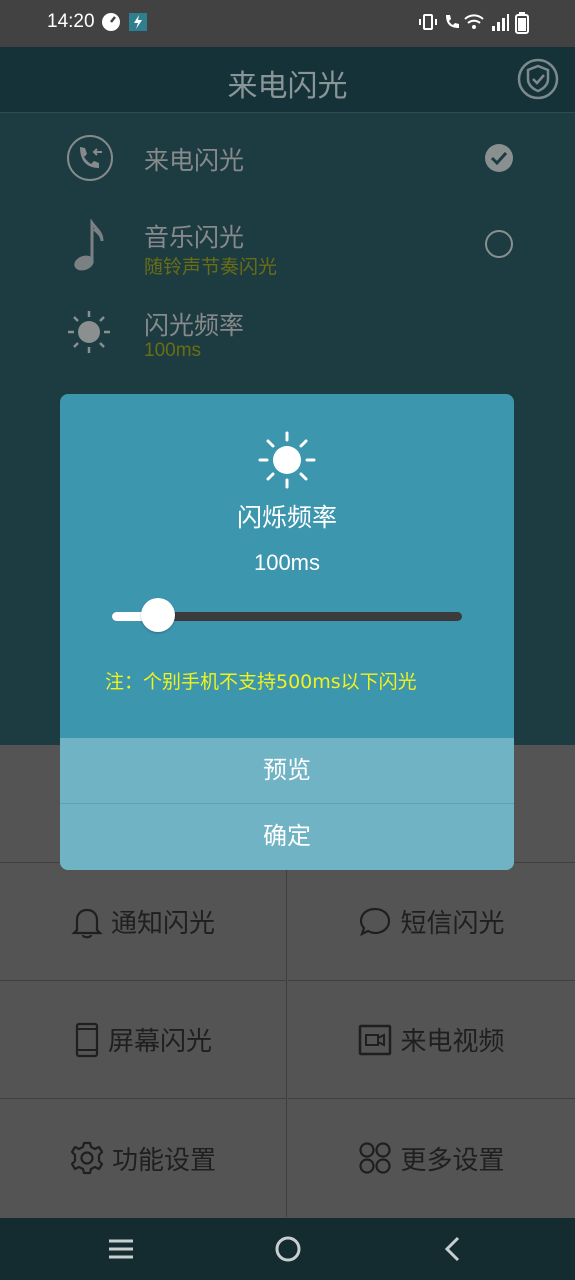  What do you see at coordinates (158, 615) in the screenshot?
I see `slider-thumb` at bounding box center [158, 615].